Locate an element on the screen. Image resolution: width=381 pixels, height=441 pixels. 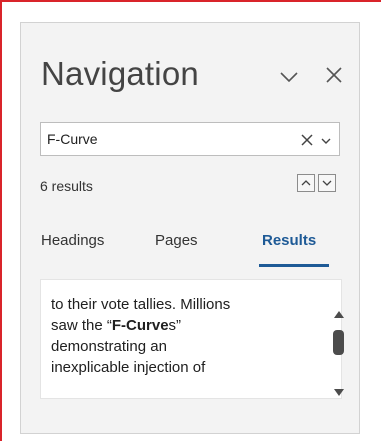
clear-search-close-icon is located at coordinates (307, 140).